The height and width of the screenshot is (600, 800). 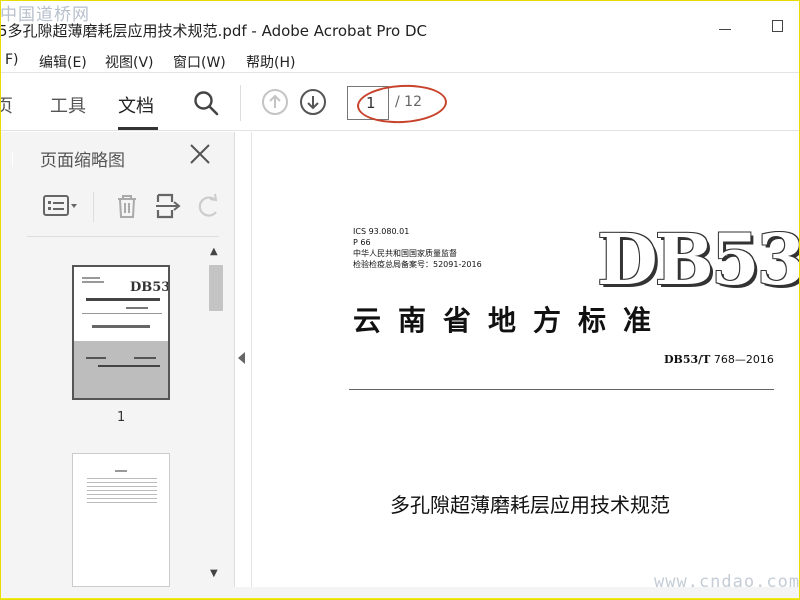 What do you see at coordinates (417, 264) in the screenshot?
I see `issuer-line-2: 检验检疫总局备案号：52091-2016` at bounding box center [417, 264].